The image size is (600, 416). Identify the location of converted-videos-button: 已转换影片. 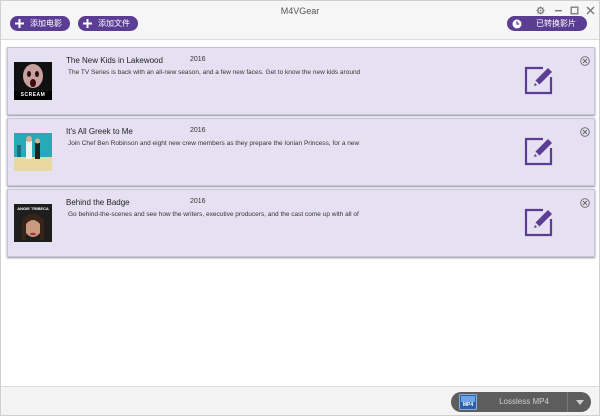
(547, 23).